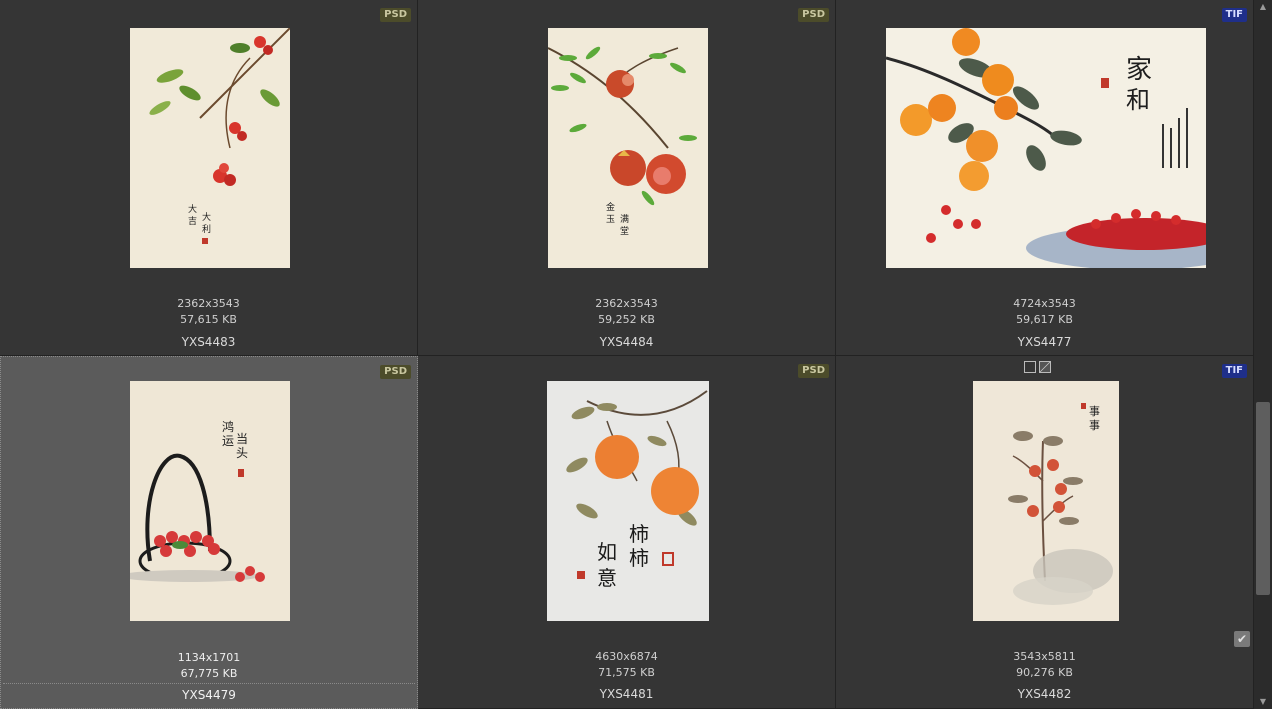 The height and width of the screenshot is (709, 1272). What do you see at coordinates (626, 319) in the screenshot?
I see `file-size: 59,252 KB` at bounding box center [626, 319].